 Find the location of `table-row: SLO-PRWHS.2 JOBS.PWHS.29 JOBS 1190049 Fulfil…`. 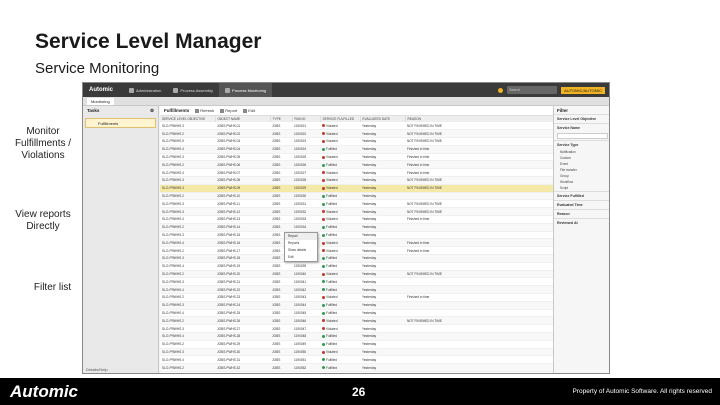

table-row: SLO-PRWHS.2 JOBS.PWHS.29 JOBS 1190049 Fulfil… is located at coordinates (356, 344).